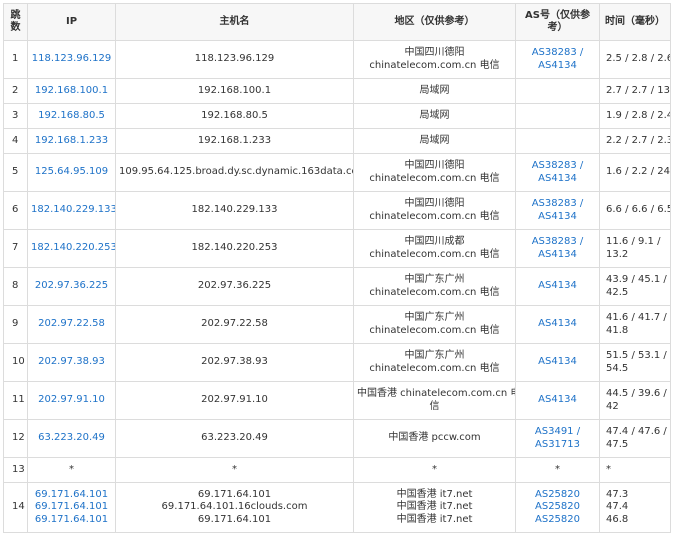 Image resolution: width=673 pixels, height=538 pixels. What do you see at coordinates (636, 317) in the screenshot?
I see `time-cell-line: 41.6 / 41.7 /` at bounding box center [636, 317].